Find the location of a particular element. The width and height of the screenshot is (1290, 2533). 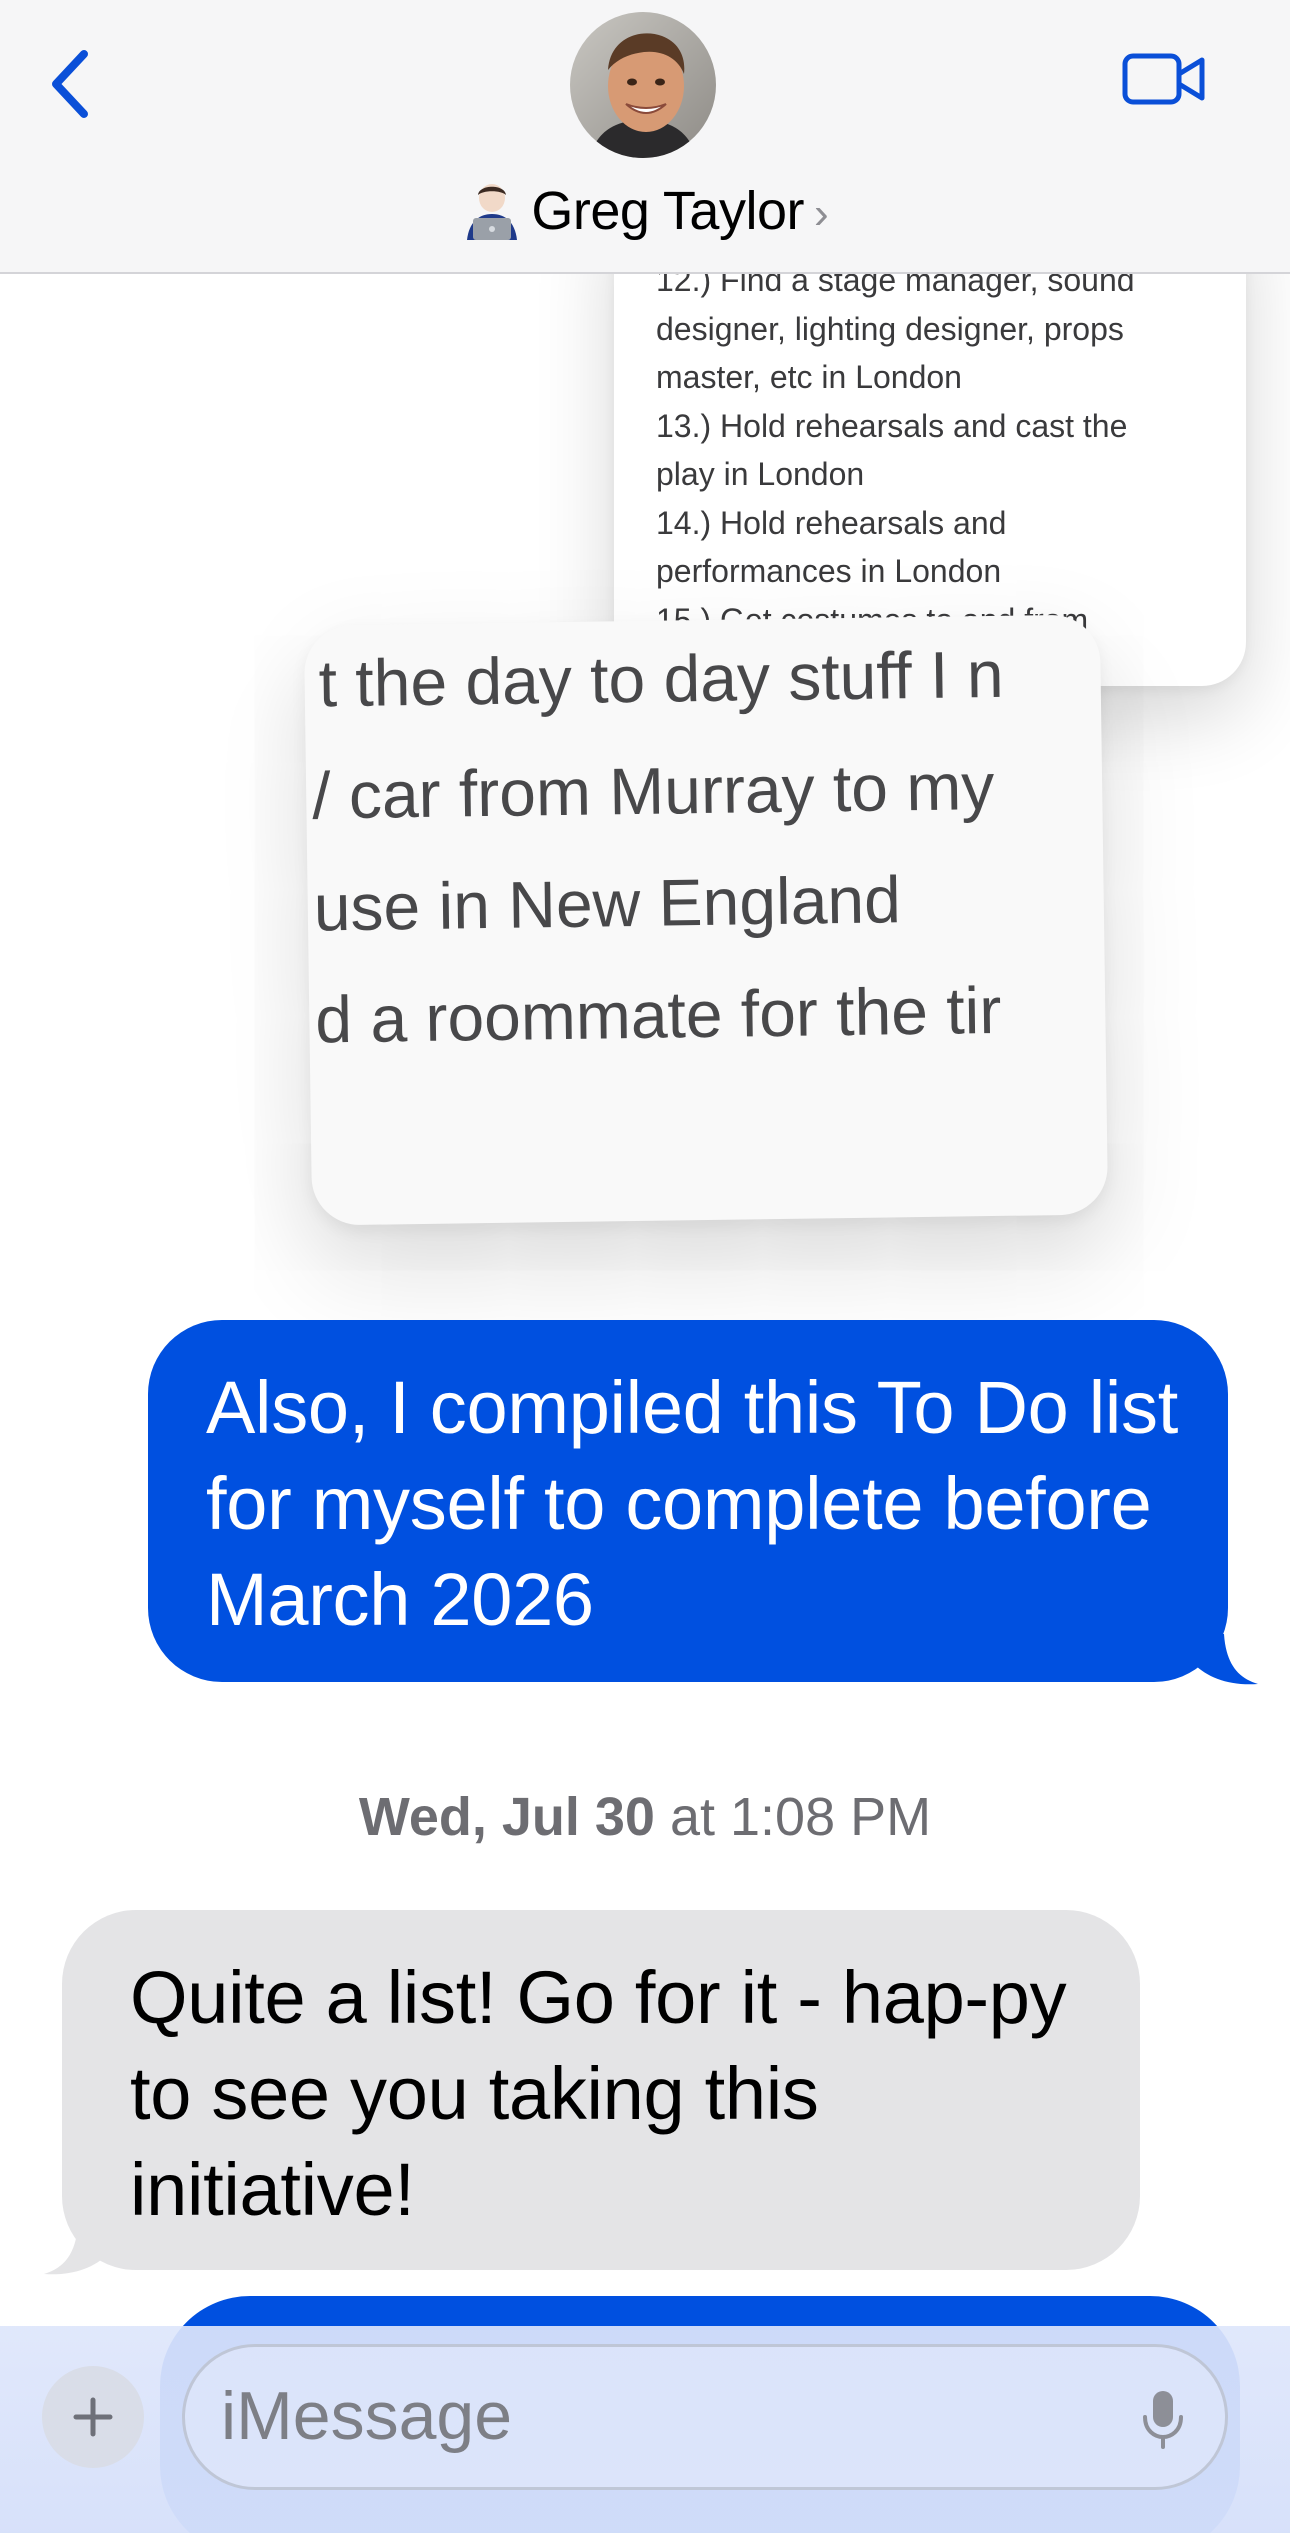

timestamp-day: Wed, Jul 30 is located at coordinates (506, 1817).